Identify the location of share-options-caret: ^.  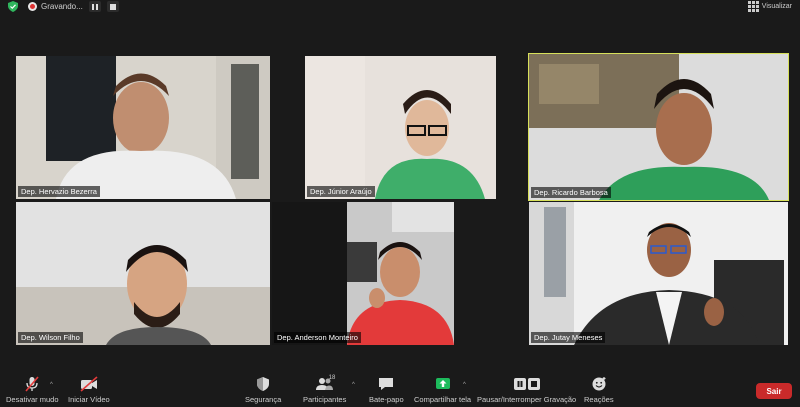
(464, 385).